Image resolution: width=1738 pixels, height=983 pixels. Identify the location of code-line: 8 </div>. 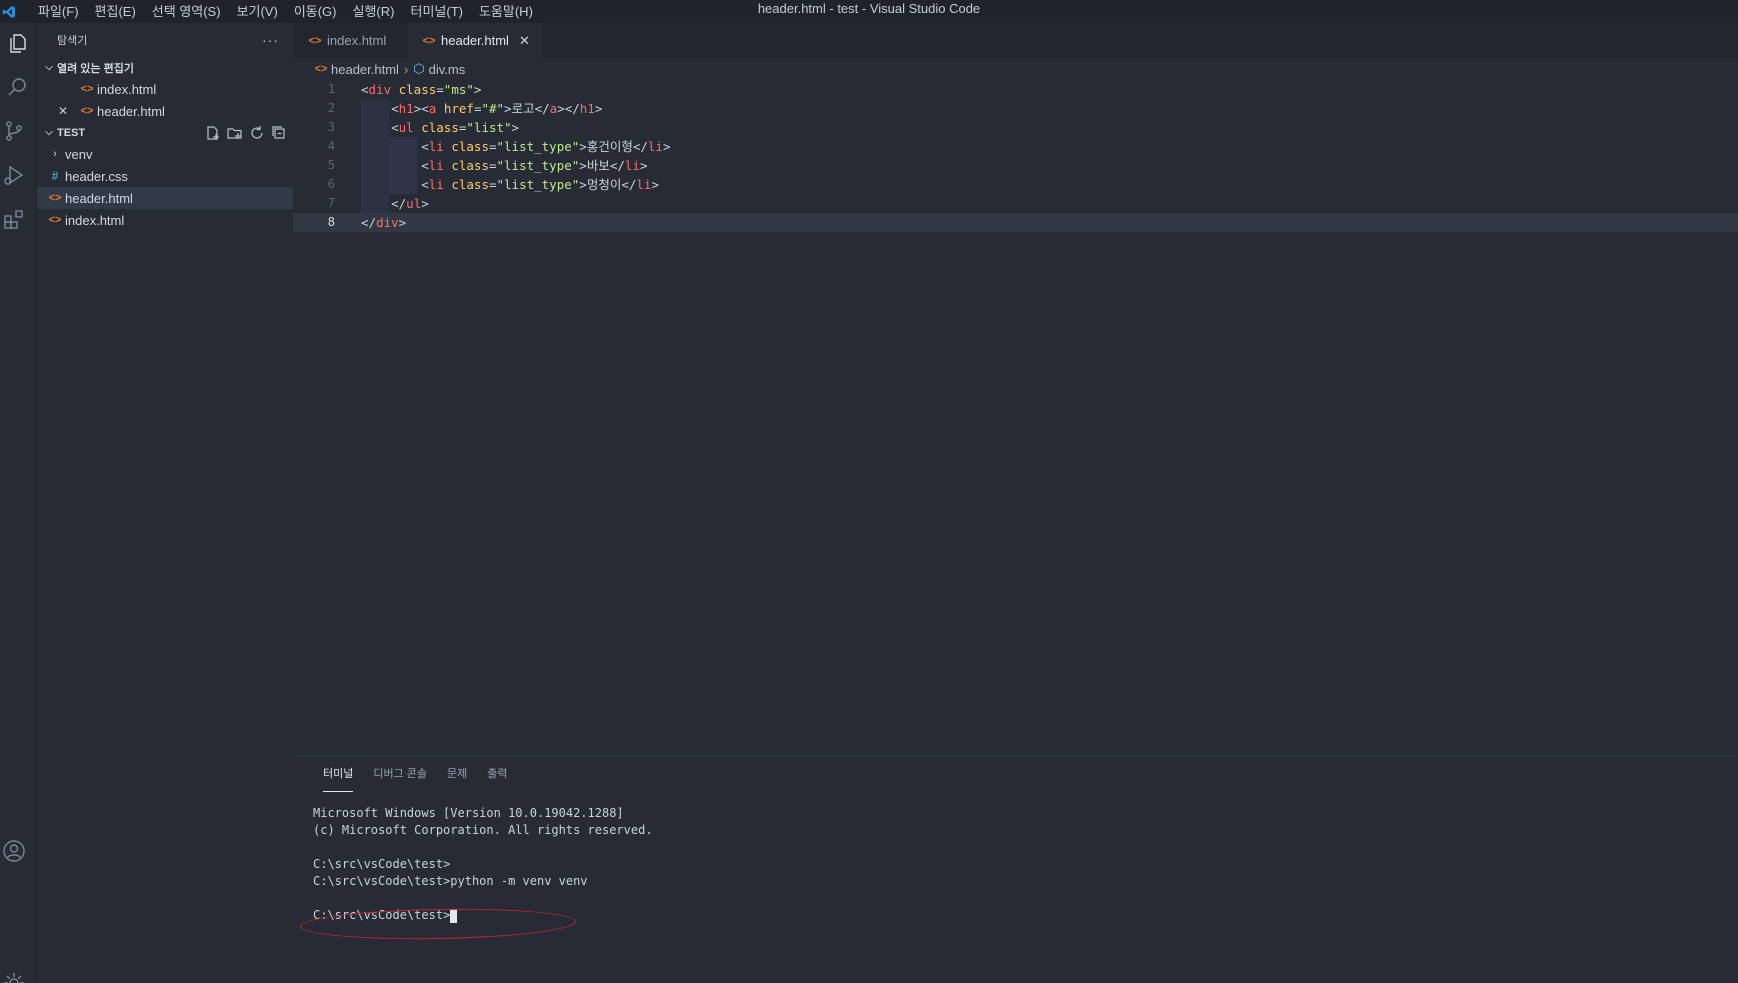
(1015, 222).